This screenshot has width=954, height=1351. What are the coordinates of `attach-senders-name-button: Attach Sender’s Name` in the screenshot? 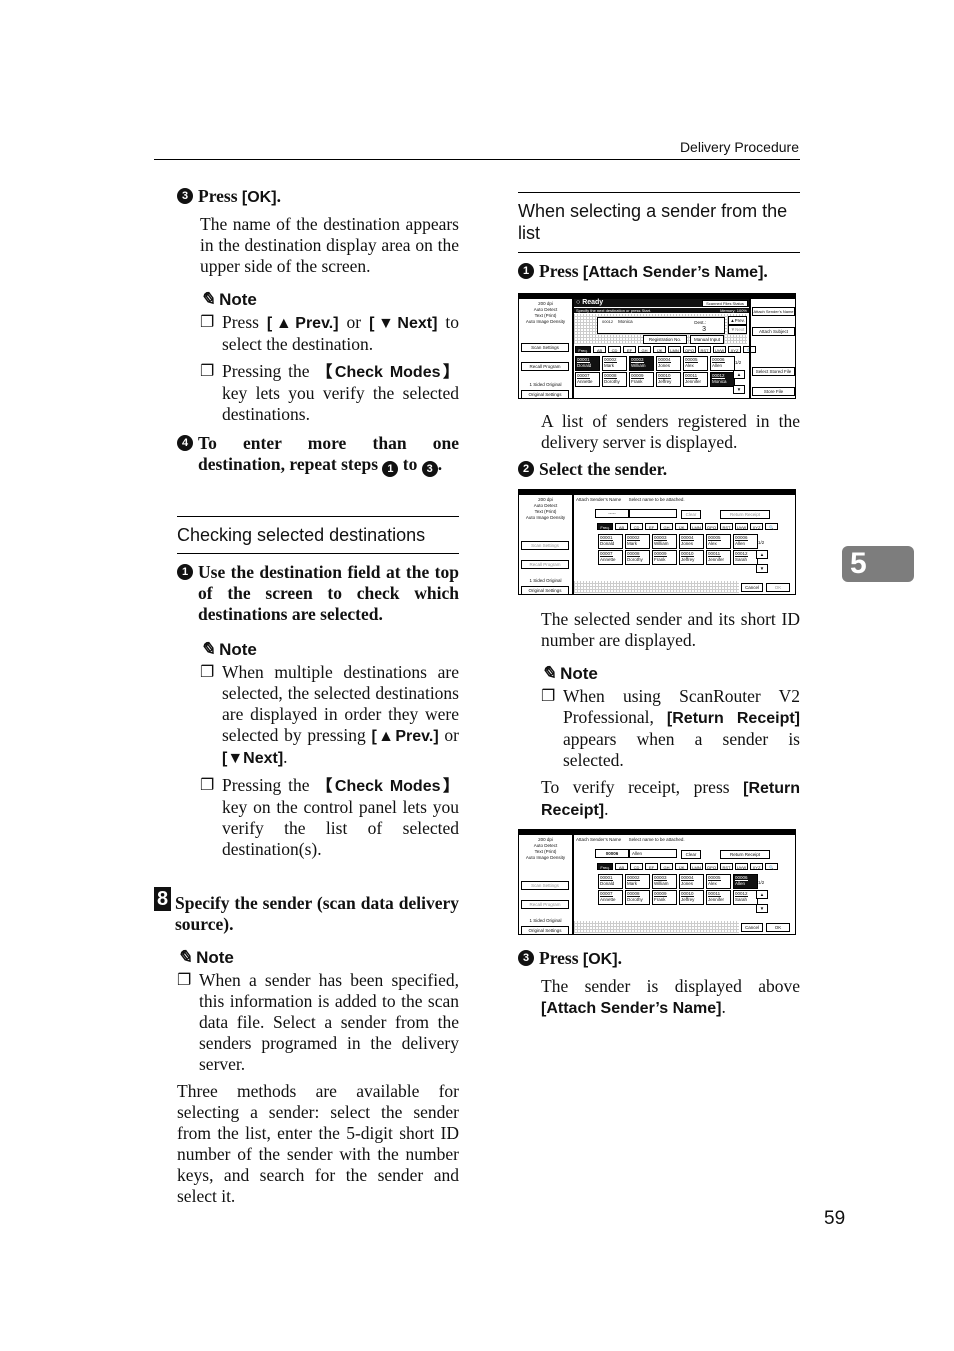 It's located at (773, 311).